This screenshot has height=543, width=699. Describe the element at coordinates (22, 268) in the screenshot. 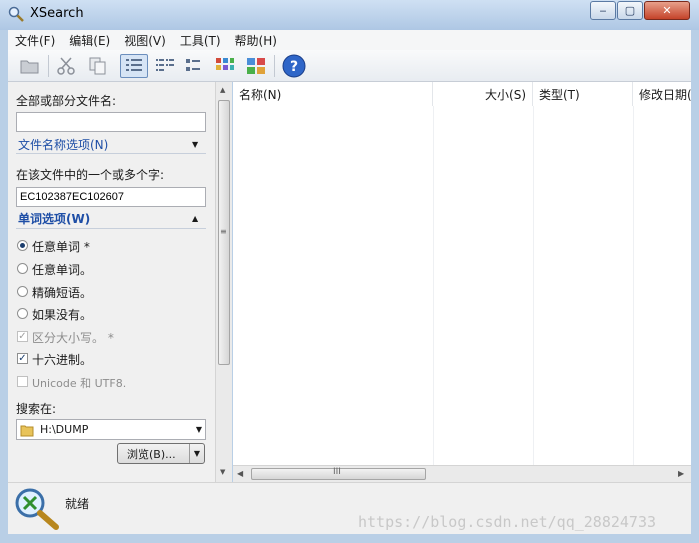

I see `radio-any-word` at that location.